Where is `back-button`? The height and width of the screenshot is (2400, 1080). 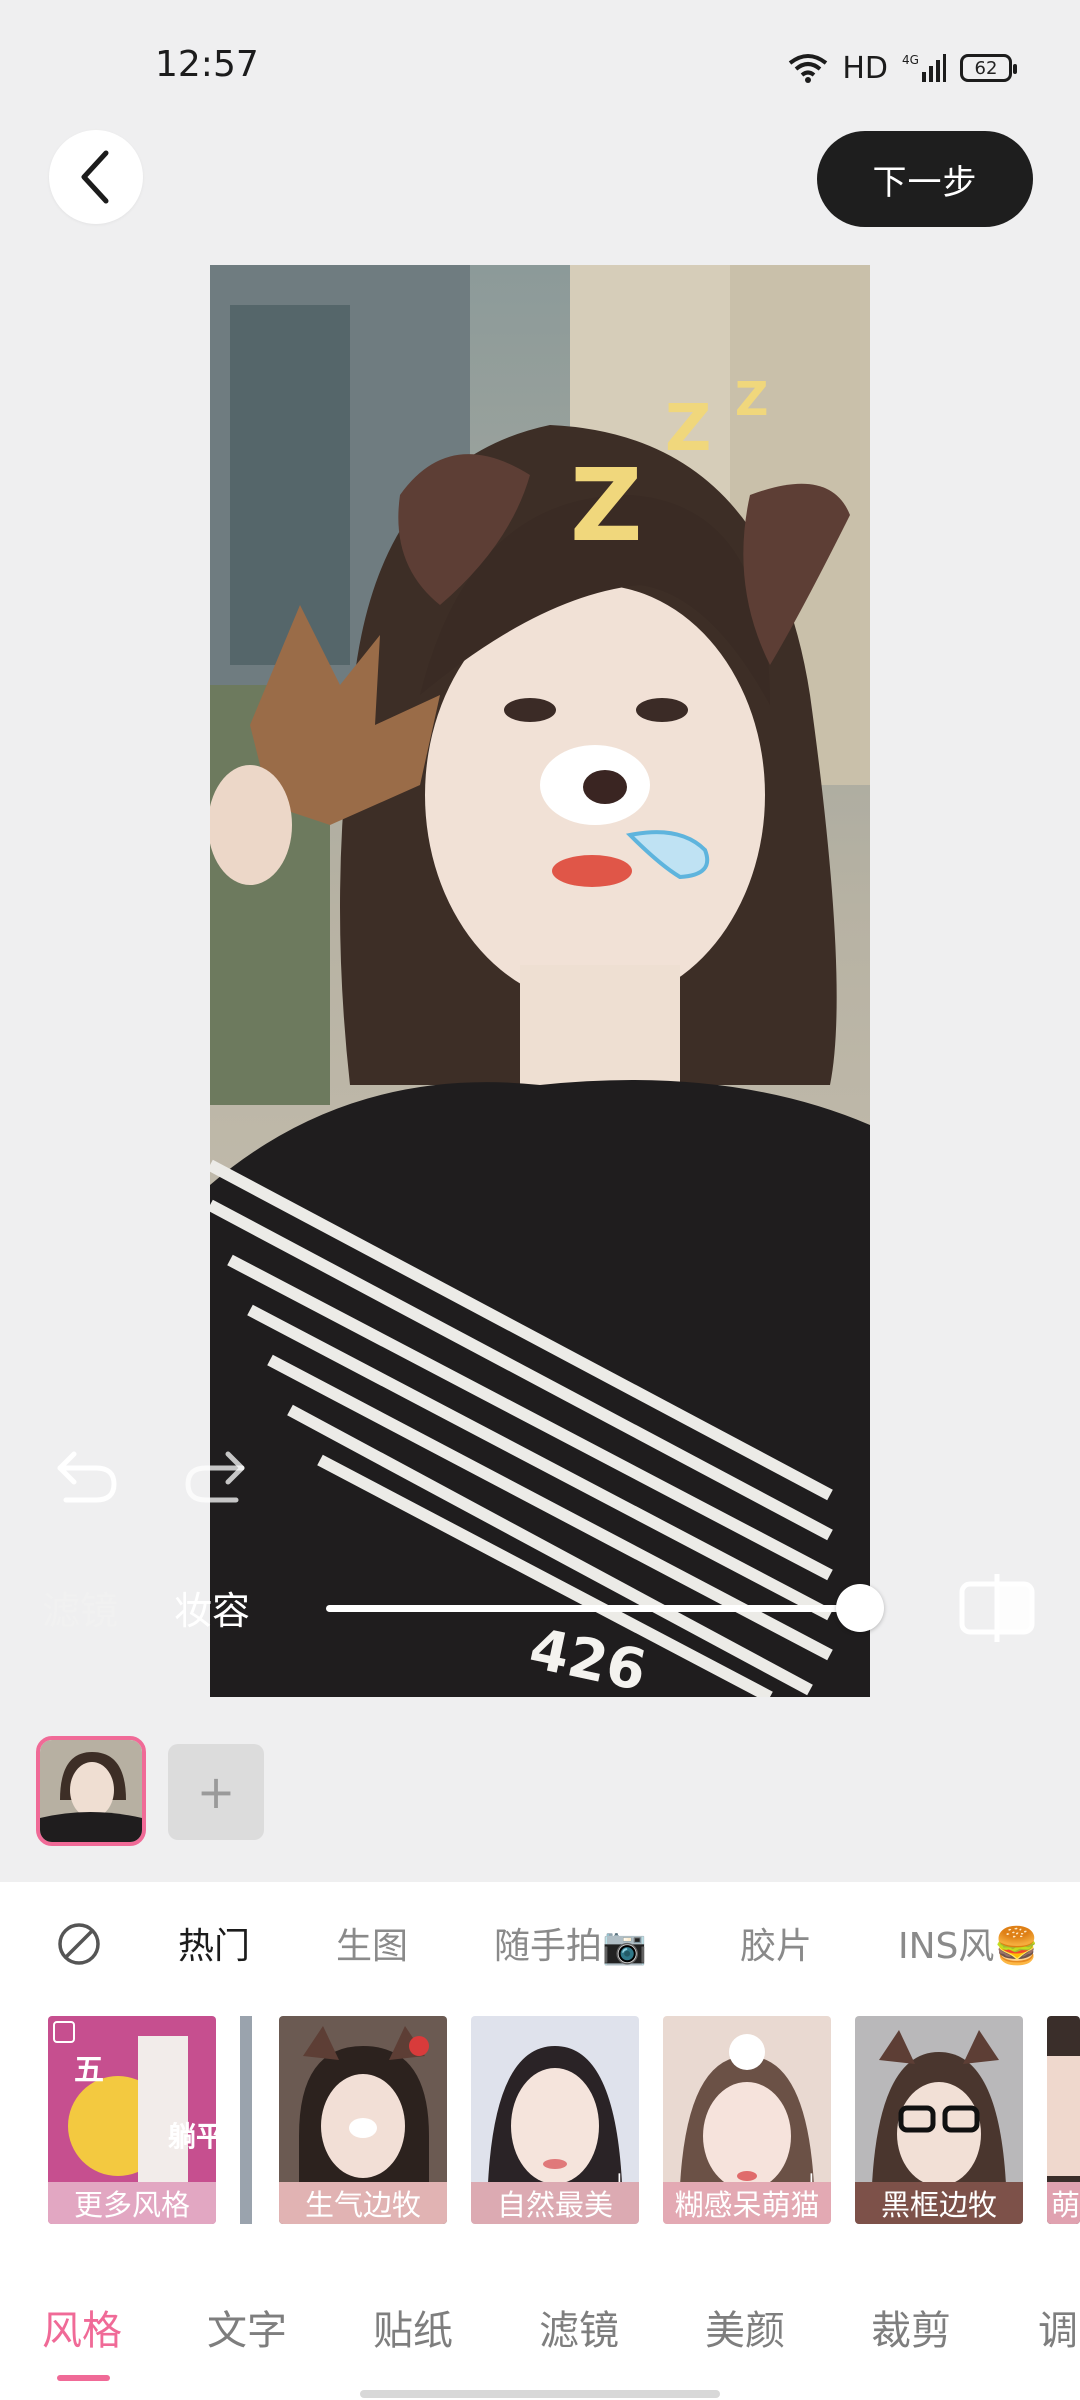 back-button is located at coordinates (96, 177).